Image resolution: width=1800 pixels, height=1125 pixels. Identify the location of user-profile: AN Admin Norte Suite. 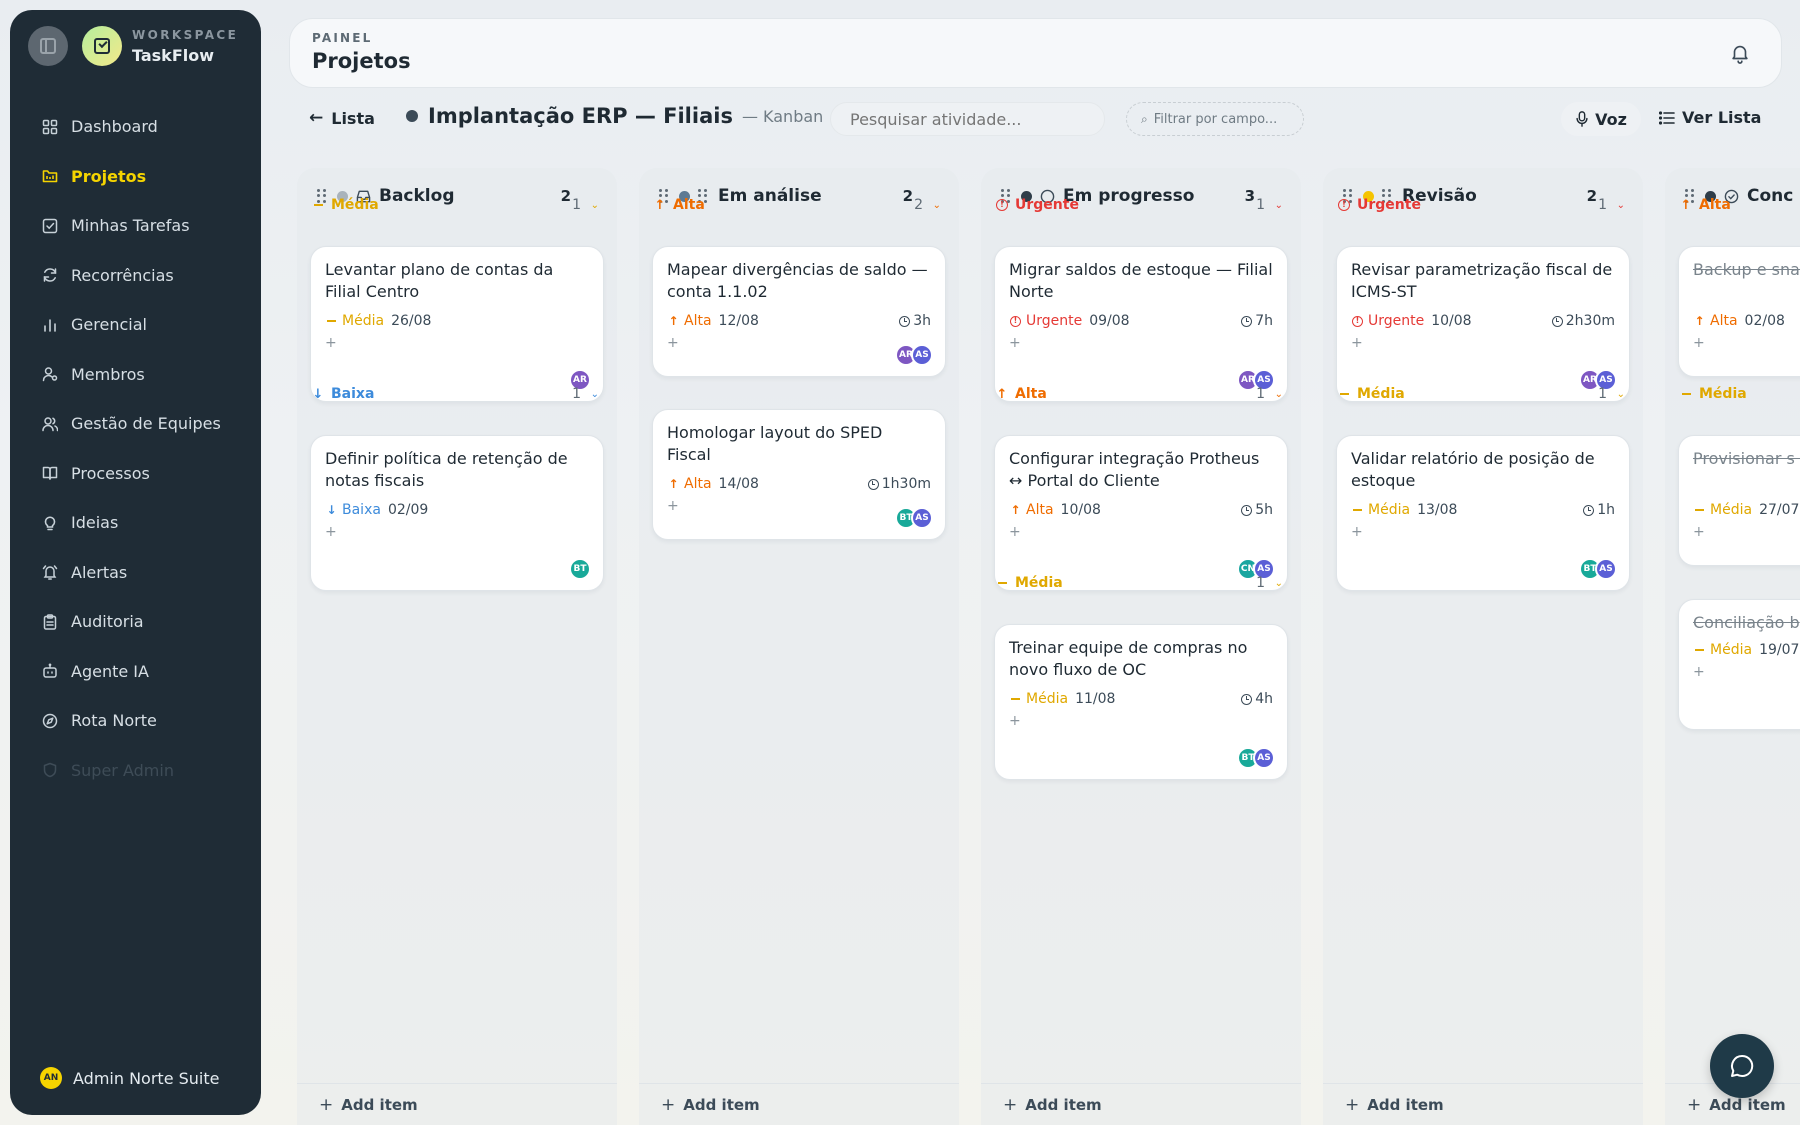
(129, 1078).